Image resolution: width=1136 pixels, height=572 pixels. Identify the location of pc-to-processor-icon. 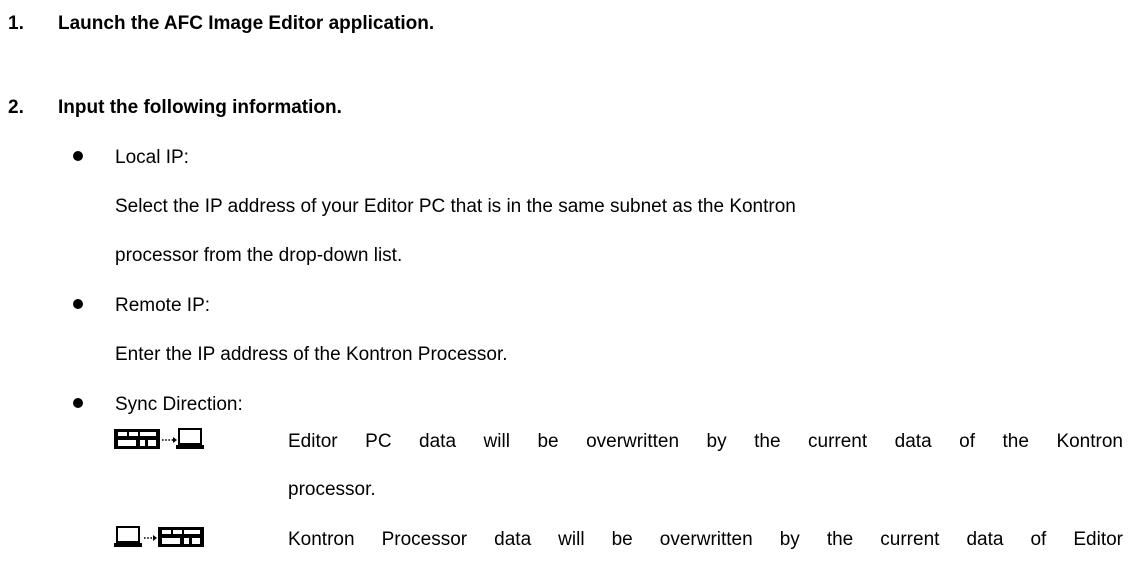
(159, 536).